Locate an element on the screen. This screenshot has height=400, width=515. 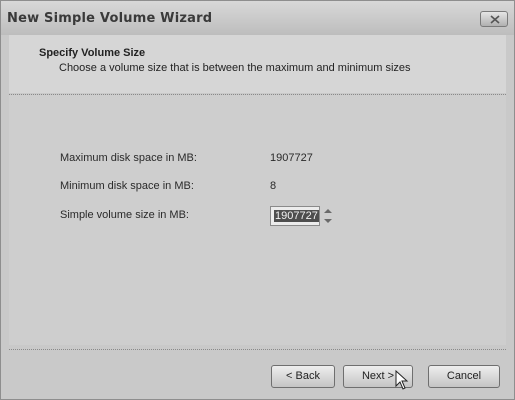
volume-size-value: 1907727 is located at coordinates (296, 216).